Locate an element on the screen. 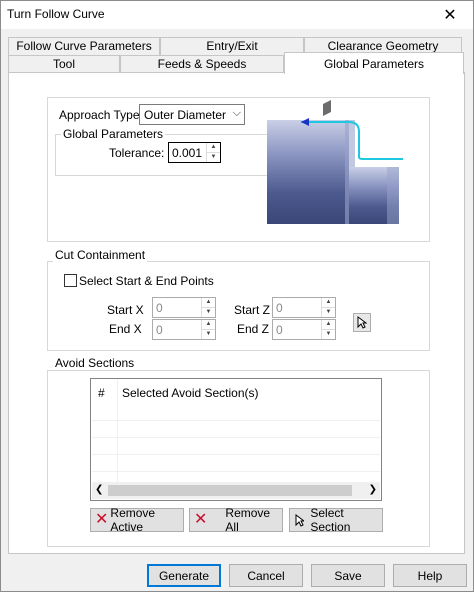 The width and height of the screenshot is (474, 592). approach-type-value: Outer Diameter is located at coordinates (185, 115).